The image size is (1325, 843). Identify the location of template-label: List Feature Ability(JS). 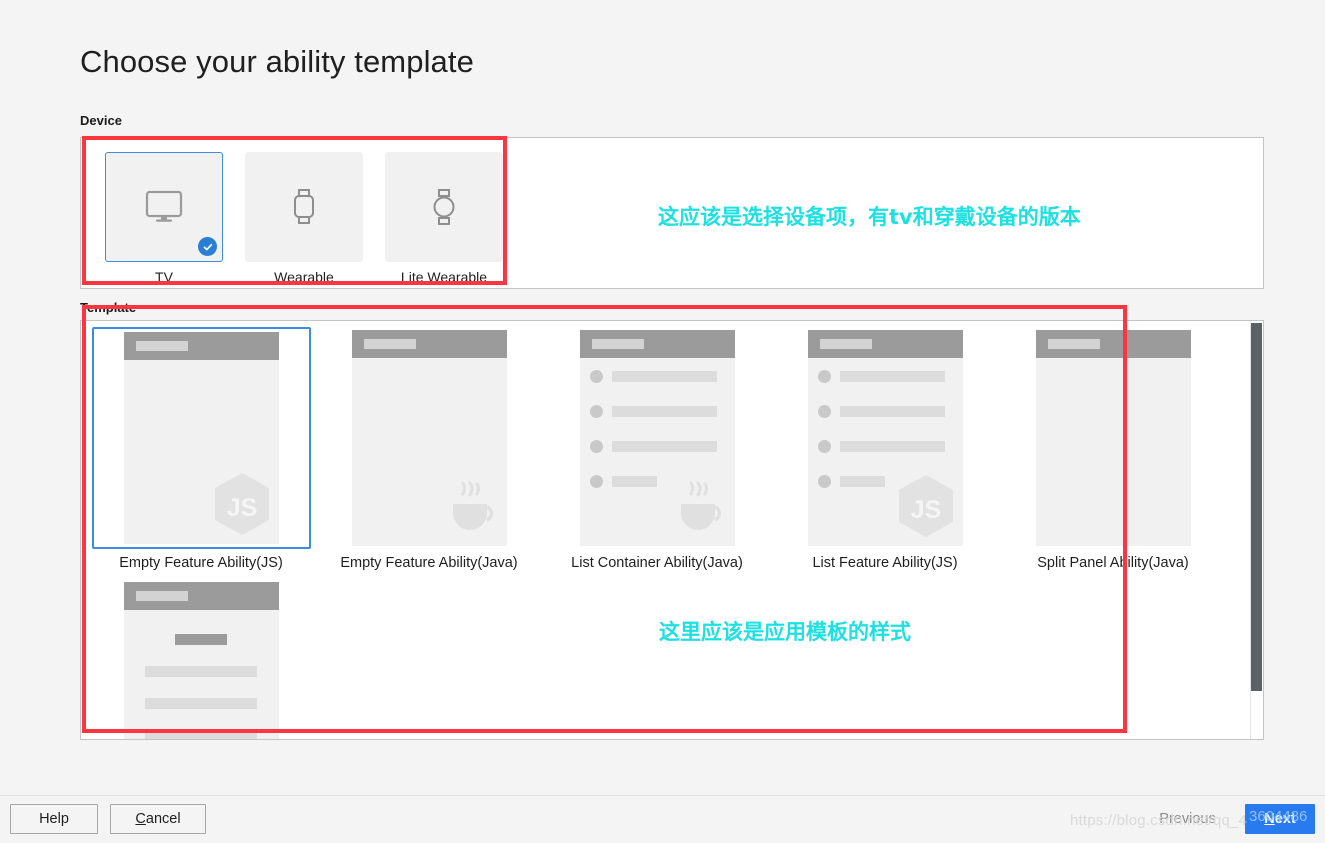
(885, 563).